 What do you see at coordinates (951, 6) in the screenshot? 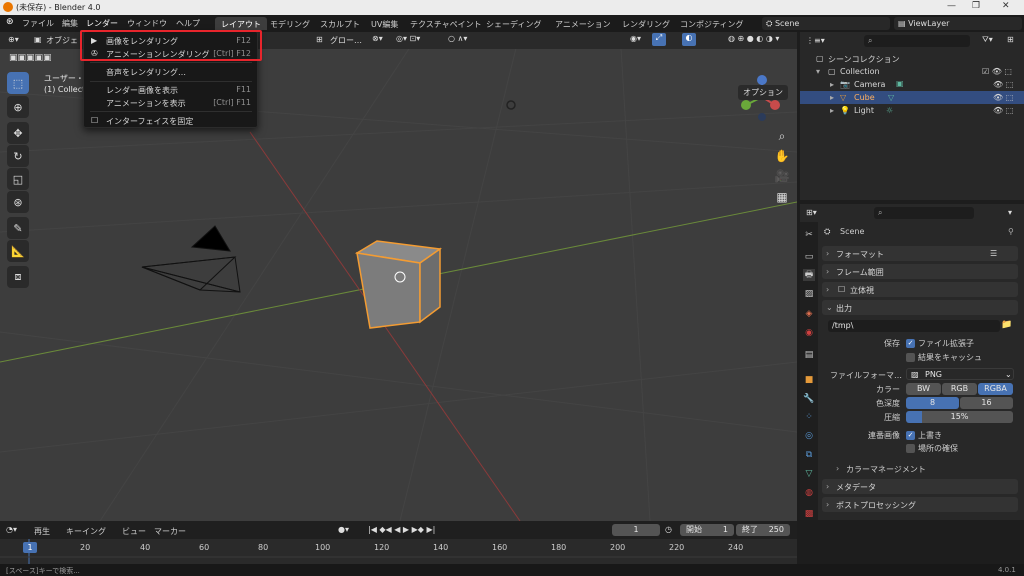
I see `minimize-button: —` at bounding box center [951, 6].